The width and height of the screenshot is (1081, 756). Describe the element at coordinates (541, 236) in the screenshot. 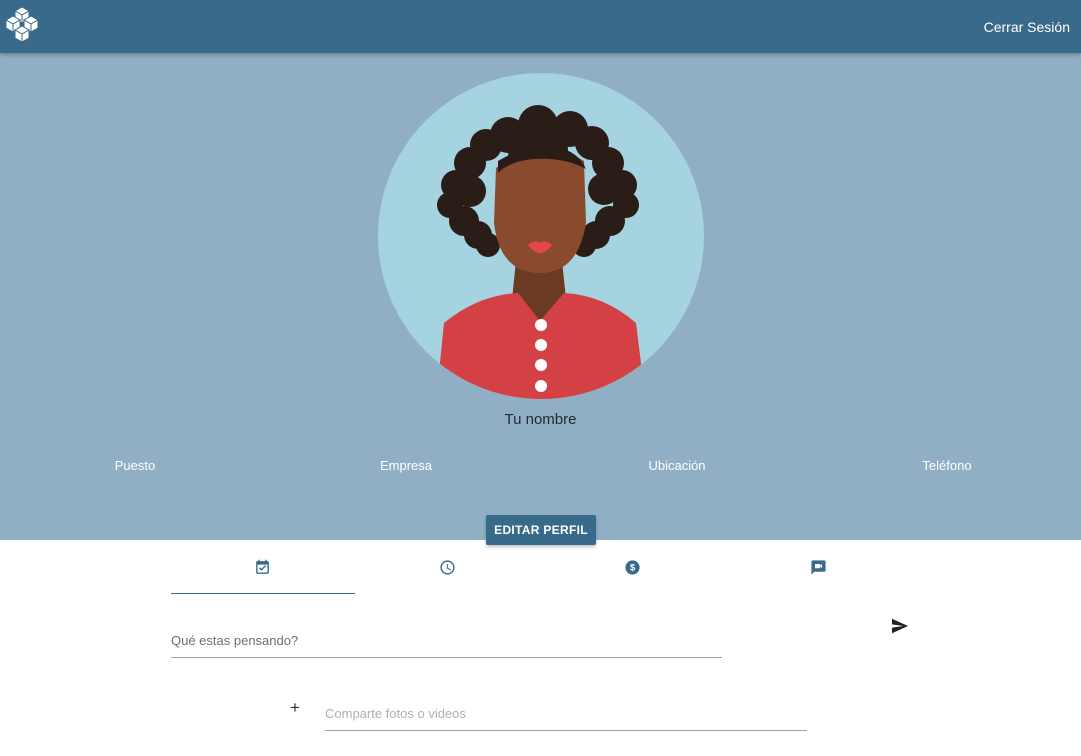

I see `avatar` at that location.